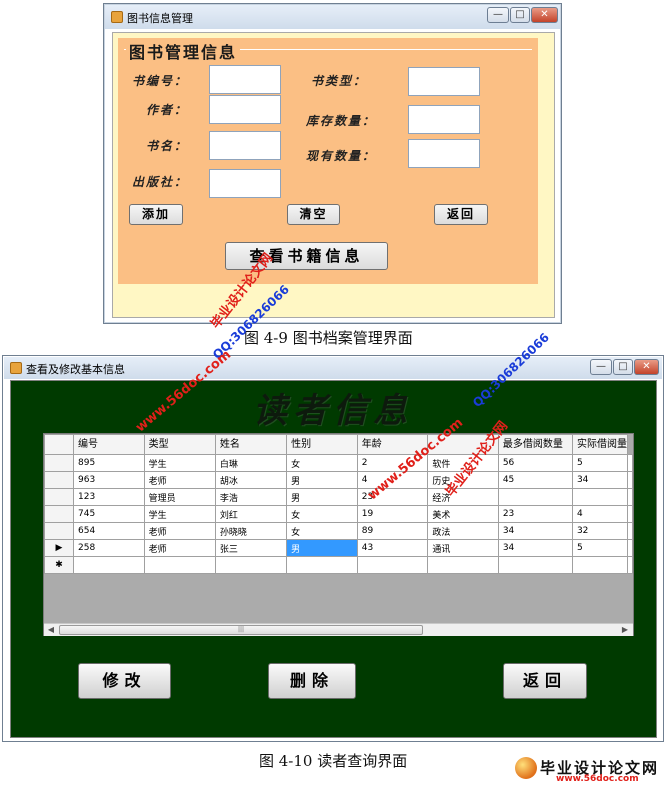 This screenshot has height=786, width=671. I want to click on column-header-type: 类型, so click(179, 444).